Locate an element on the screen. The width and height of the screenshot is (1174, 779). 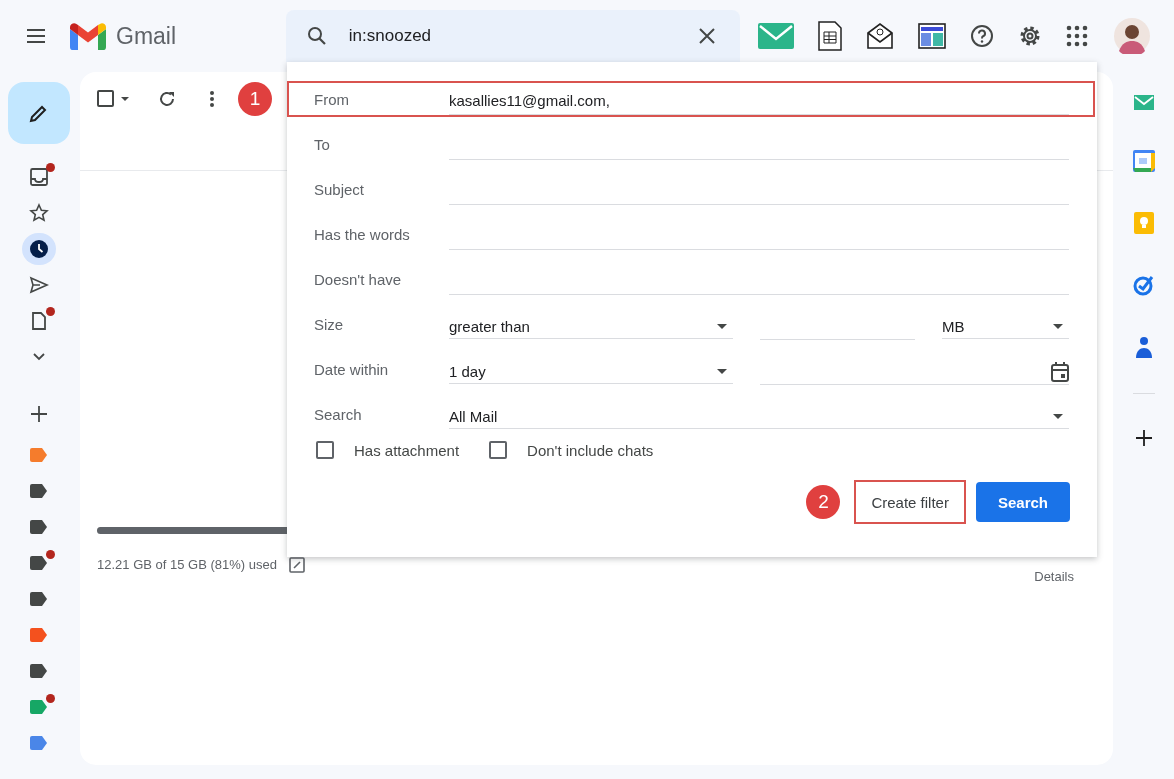
dropdown: MB is located at coordinates (1005, 327).